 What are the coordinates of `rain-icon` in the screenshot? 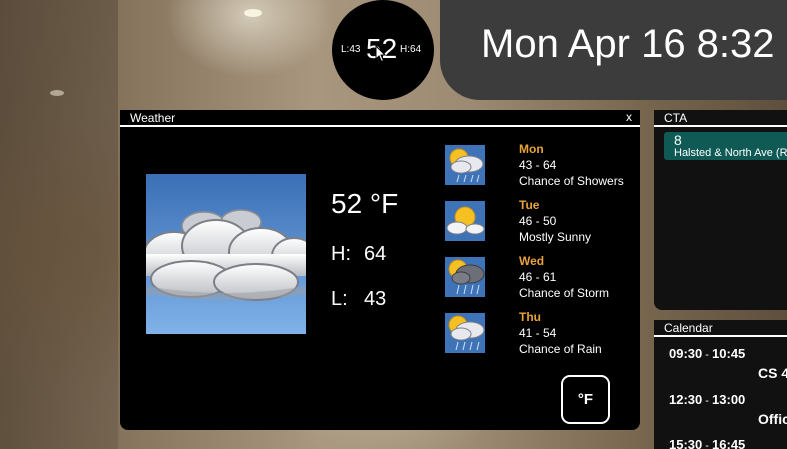 It's located at (465, 333).